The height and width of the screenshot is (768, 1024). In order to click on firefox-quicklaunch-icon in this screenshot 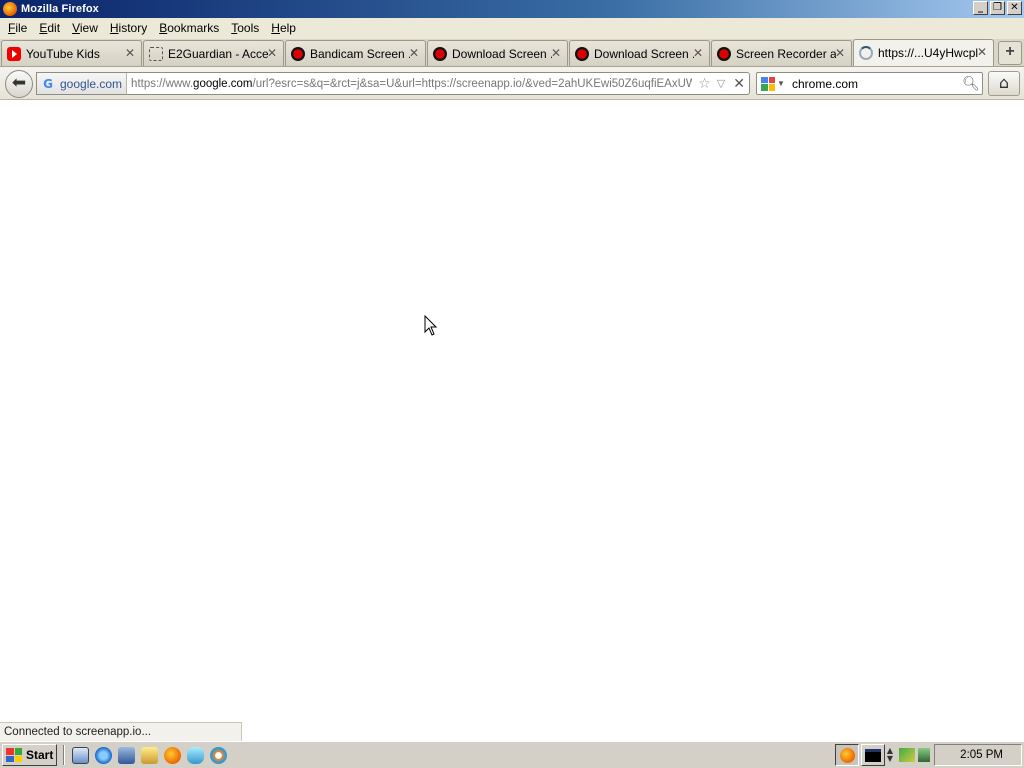, I will do `click(172, 755)`.